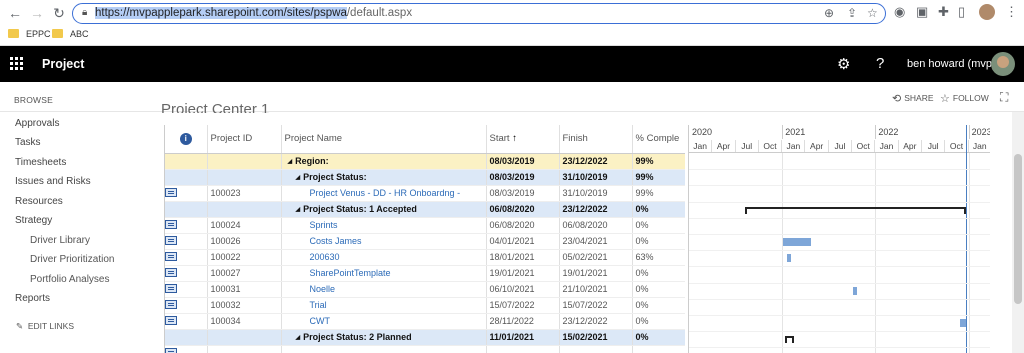  I want to click on reload-icon: ↻, so click(59, 13).